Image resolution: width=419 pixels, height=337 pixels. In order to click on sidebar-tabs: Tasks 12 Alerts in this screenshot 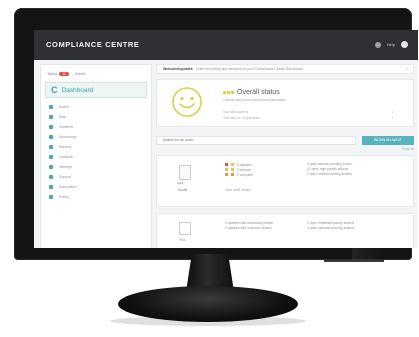, I will do `click(96, 72)`.